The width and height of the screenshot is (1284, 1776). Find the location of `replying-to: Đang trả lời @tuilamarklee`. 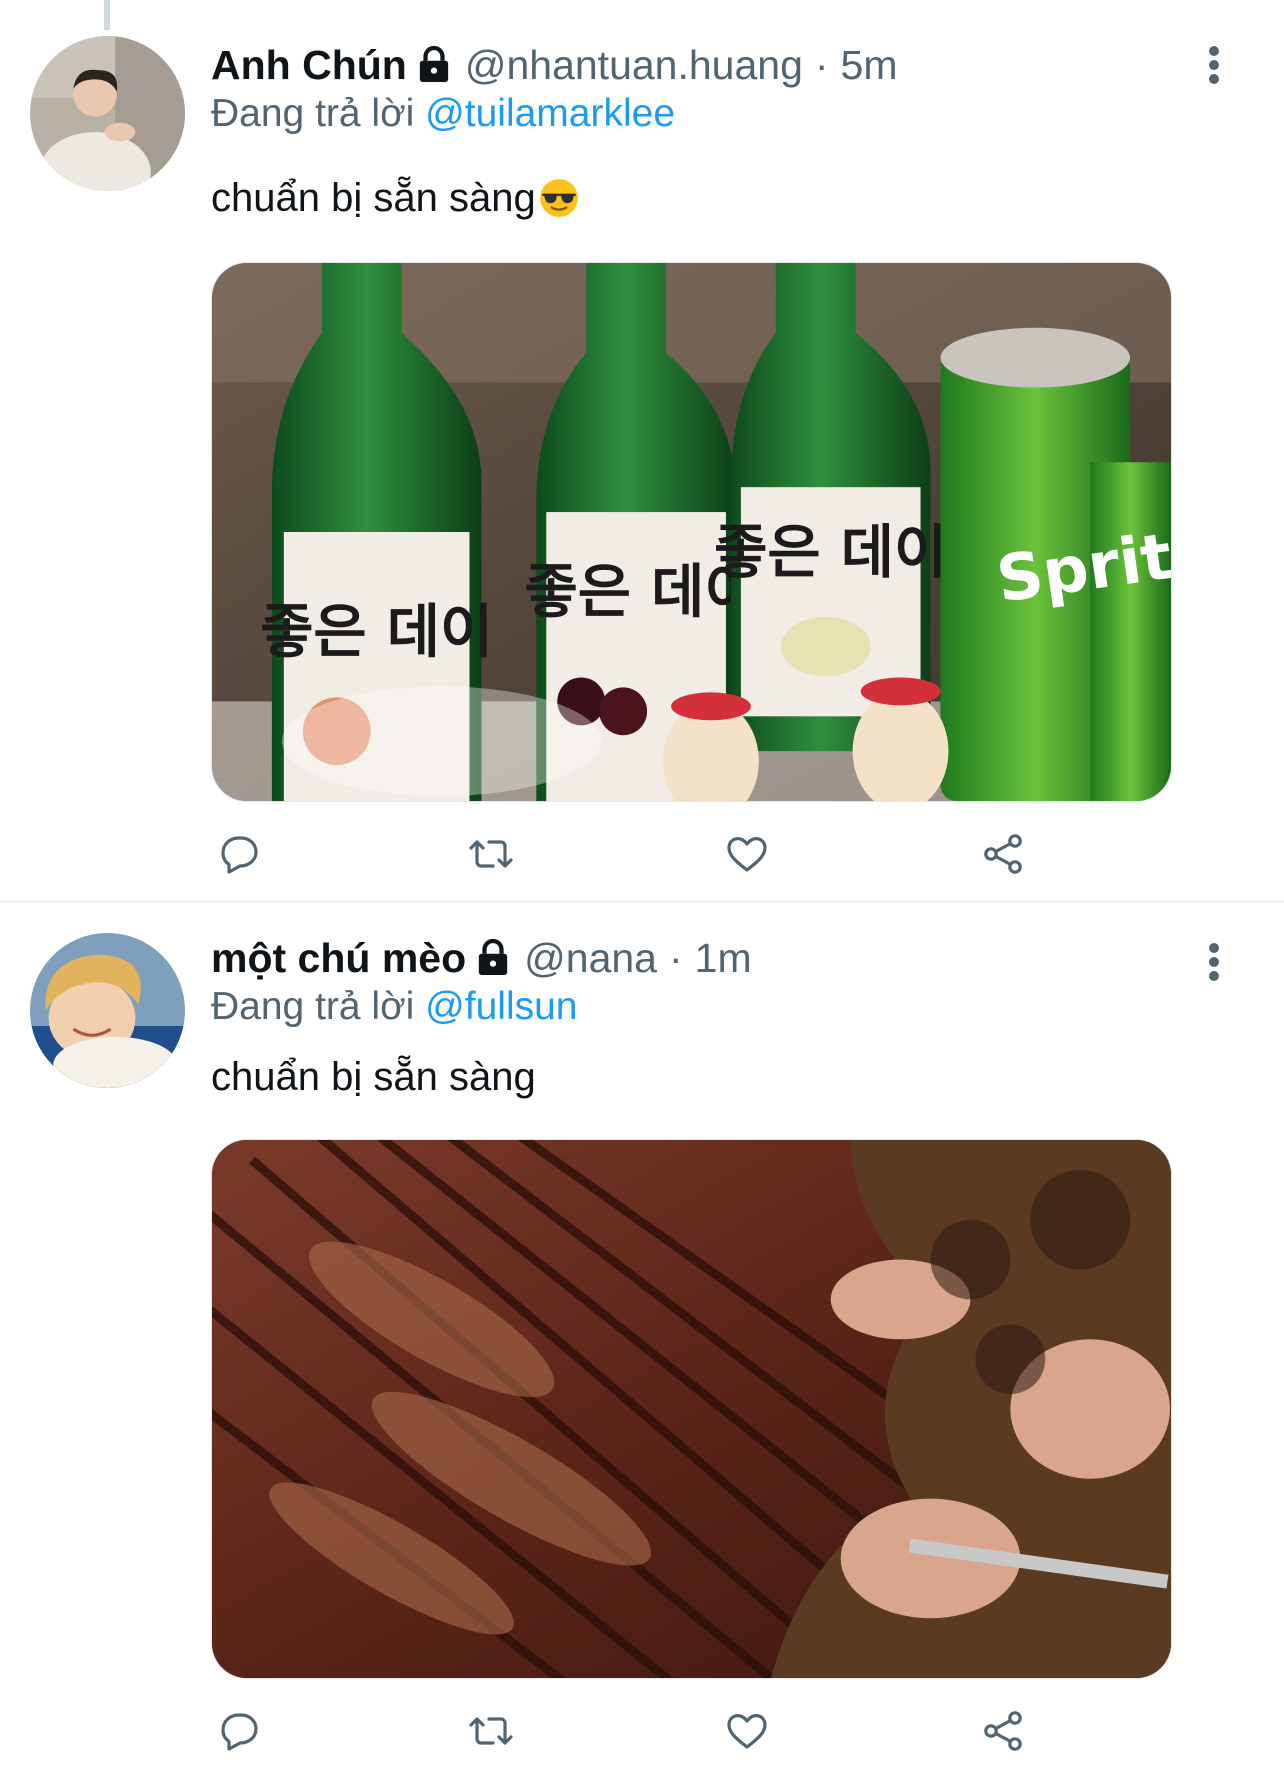

replying-to: Đang trả lời @tuilamarklee is located at coordinates (443, 114).